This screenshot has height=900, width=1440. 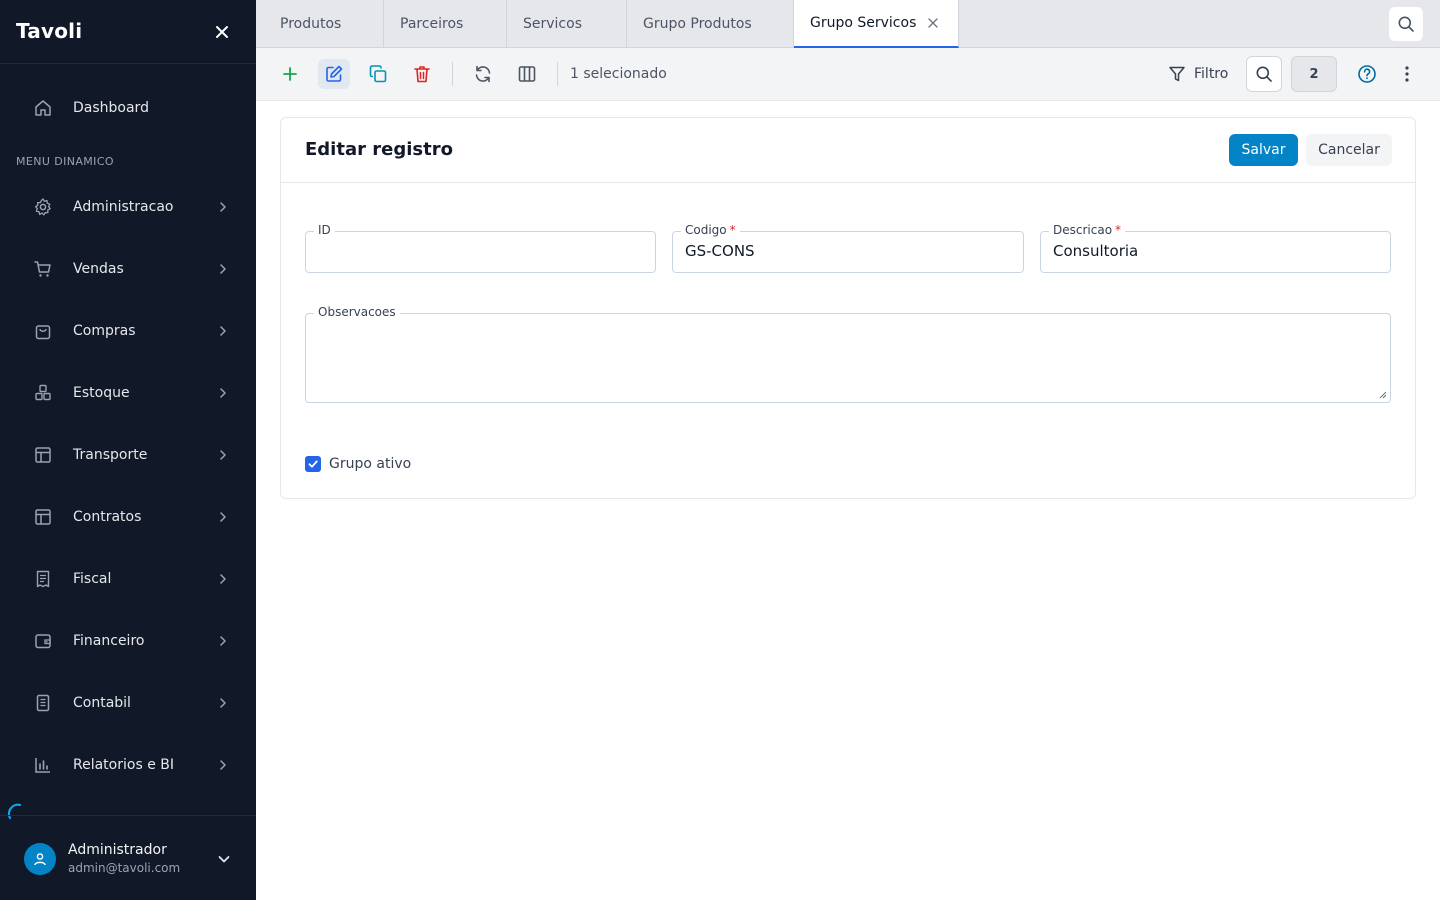 I want to click on refresh-icon, so click(x=483, y=74).